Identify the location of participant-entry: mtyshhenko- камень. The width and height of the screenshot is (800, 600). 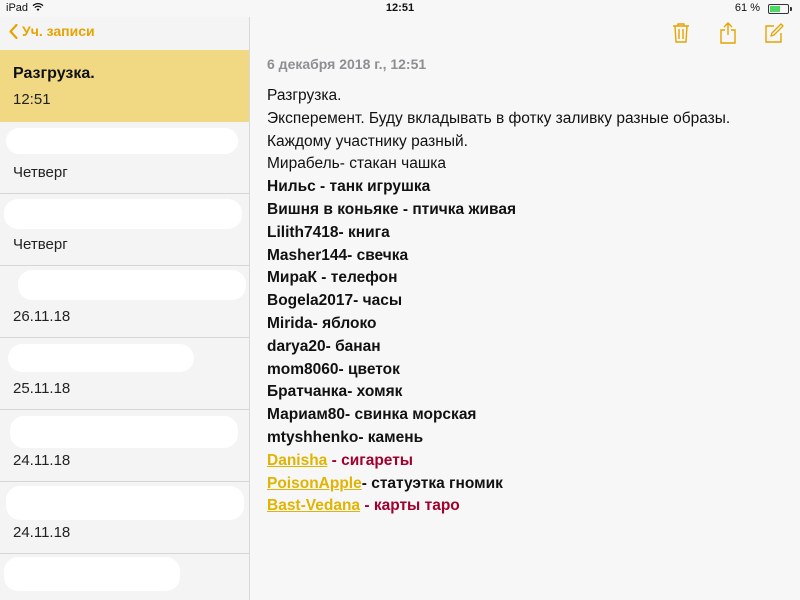
(529, 438).